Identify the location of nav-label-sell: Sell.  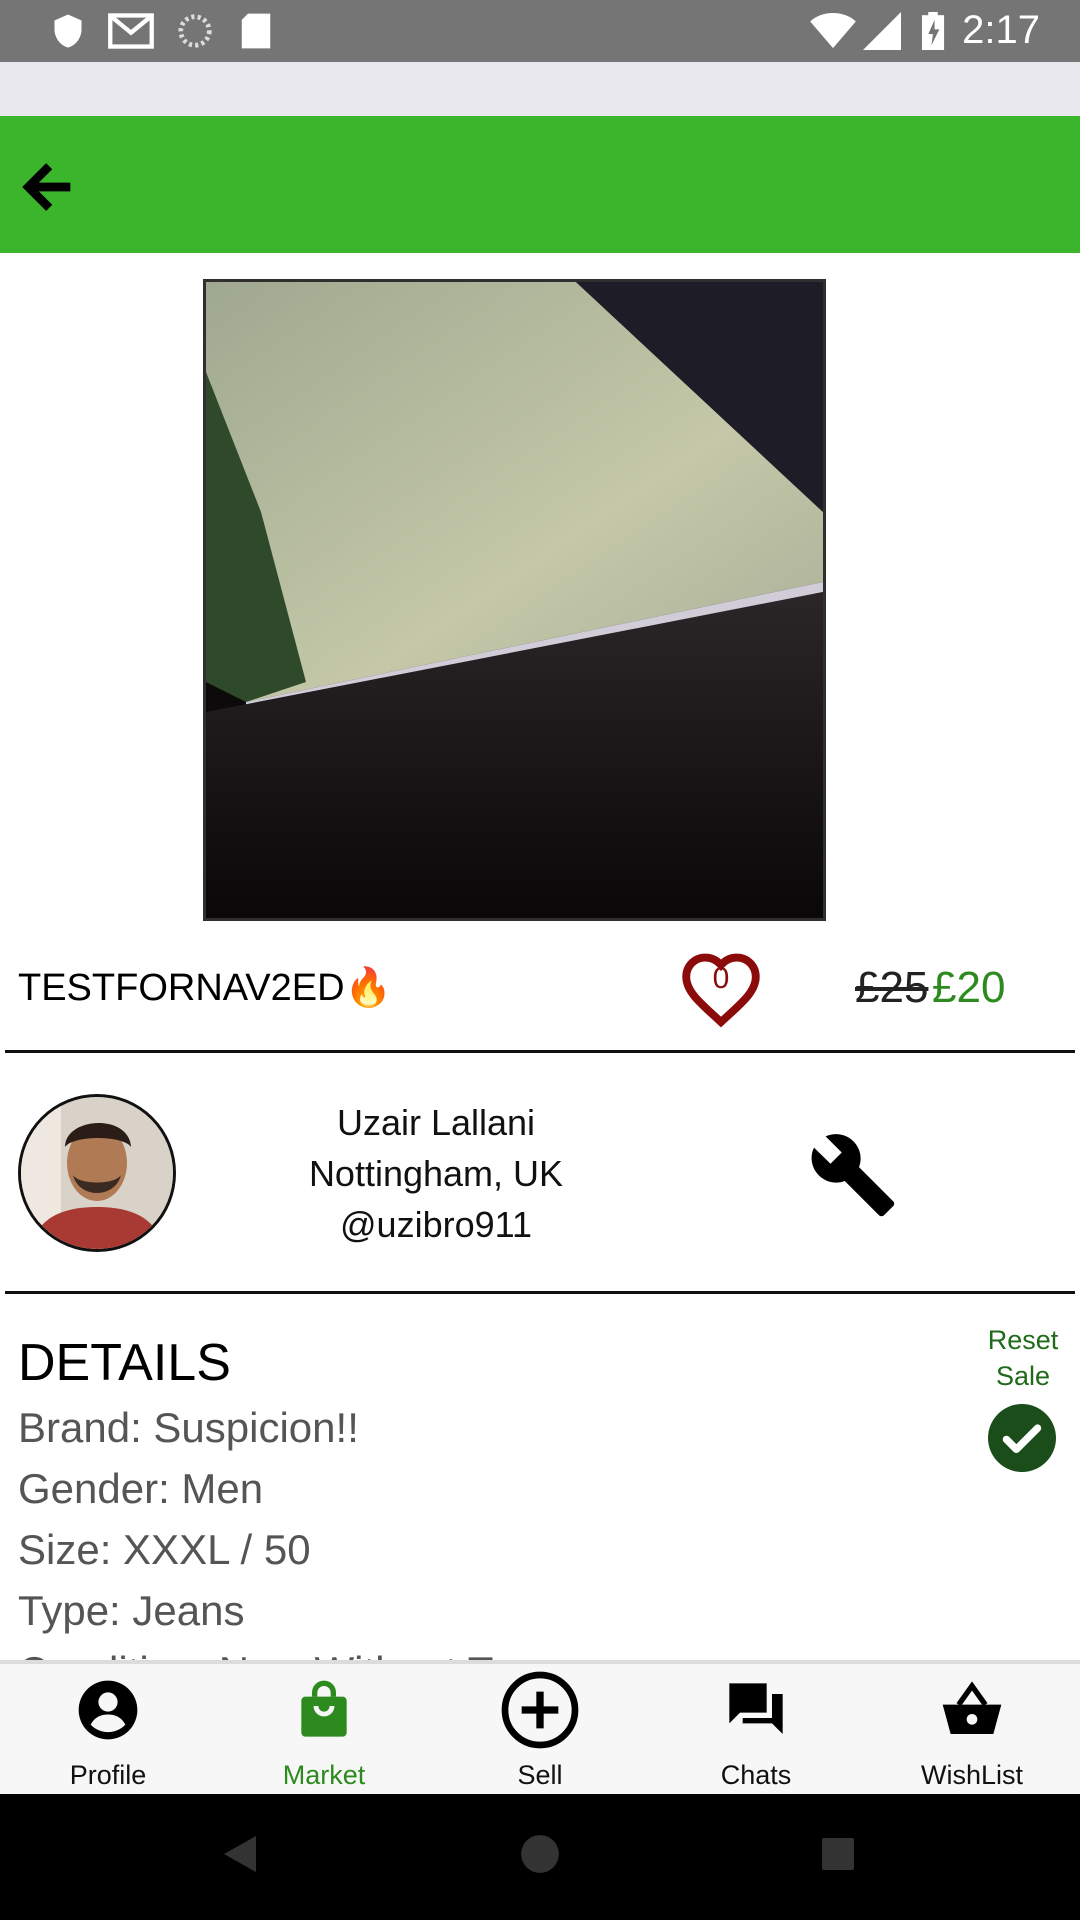
(540, 1775).